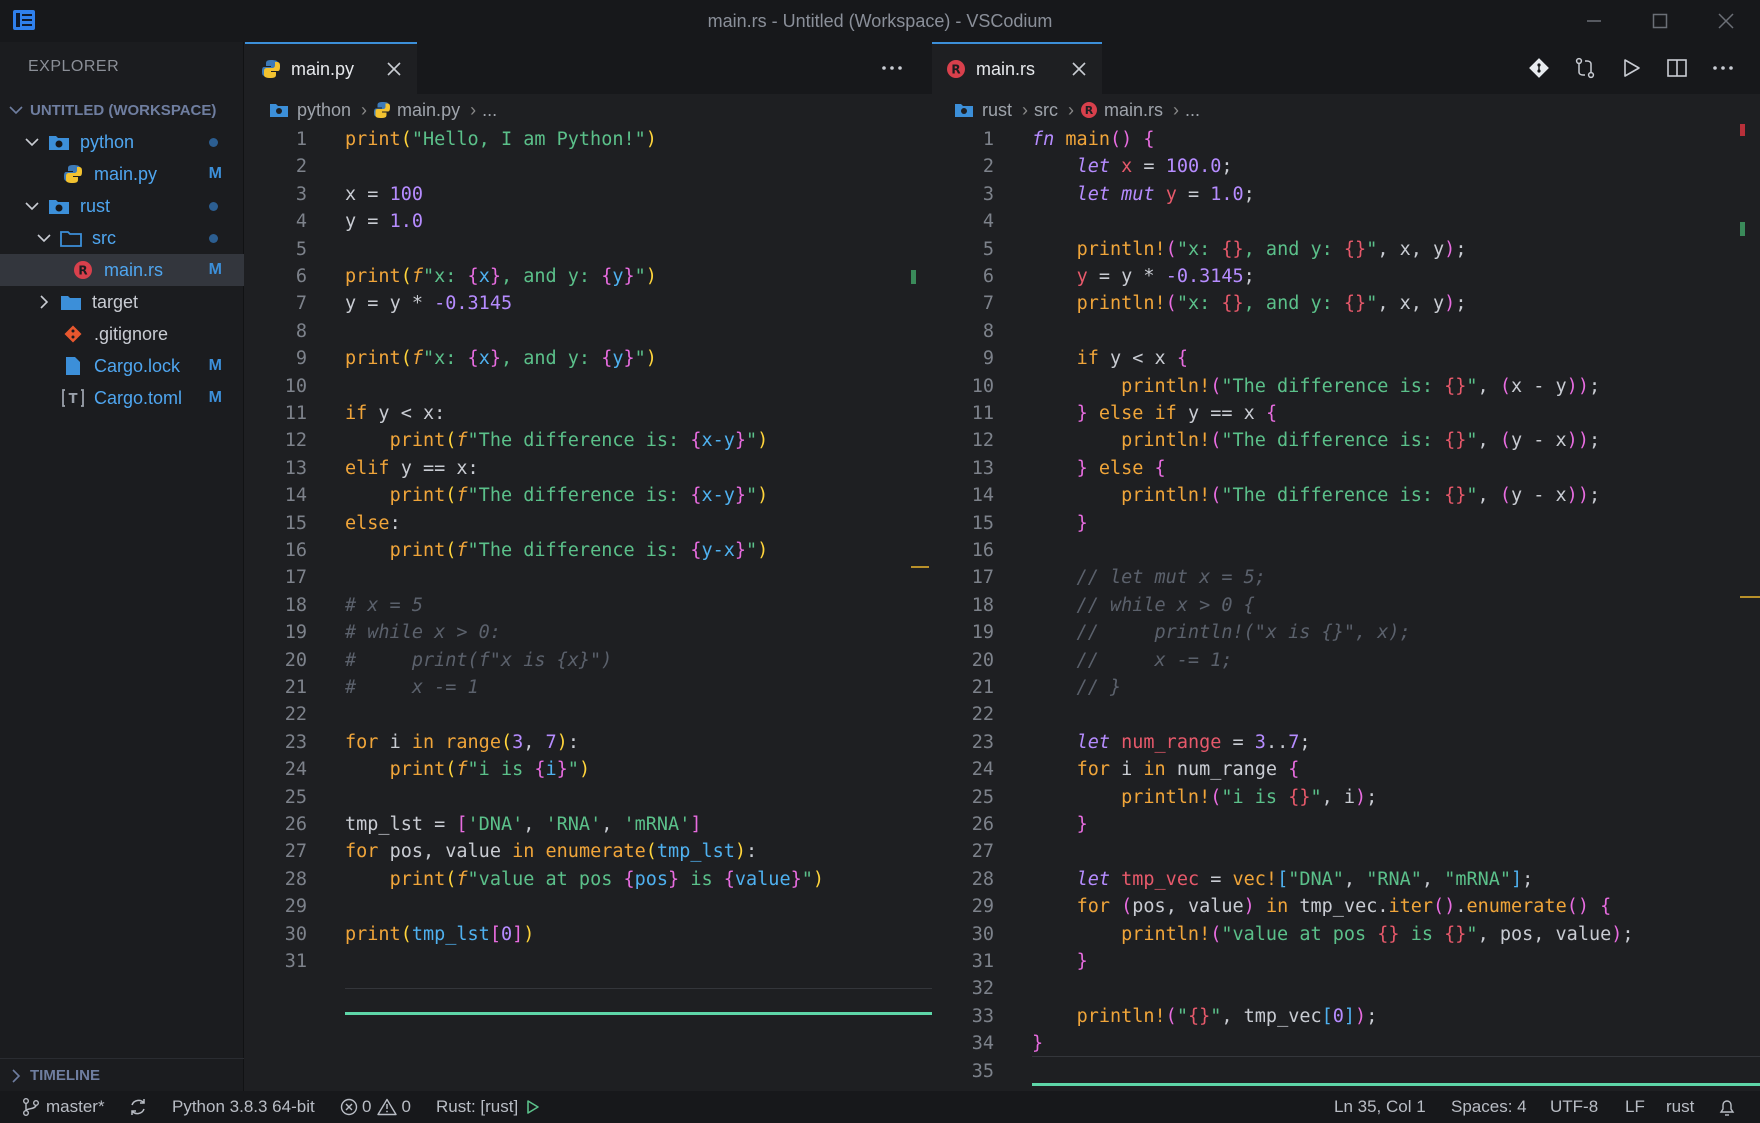 The image size is (1760, 1123). What do you see at coordinates (611, 276) in the screenshot?
I see `code-line: 6 print(f"x: {x}, and y: {y}")` at bounding box center [611, 276].